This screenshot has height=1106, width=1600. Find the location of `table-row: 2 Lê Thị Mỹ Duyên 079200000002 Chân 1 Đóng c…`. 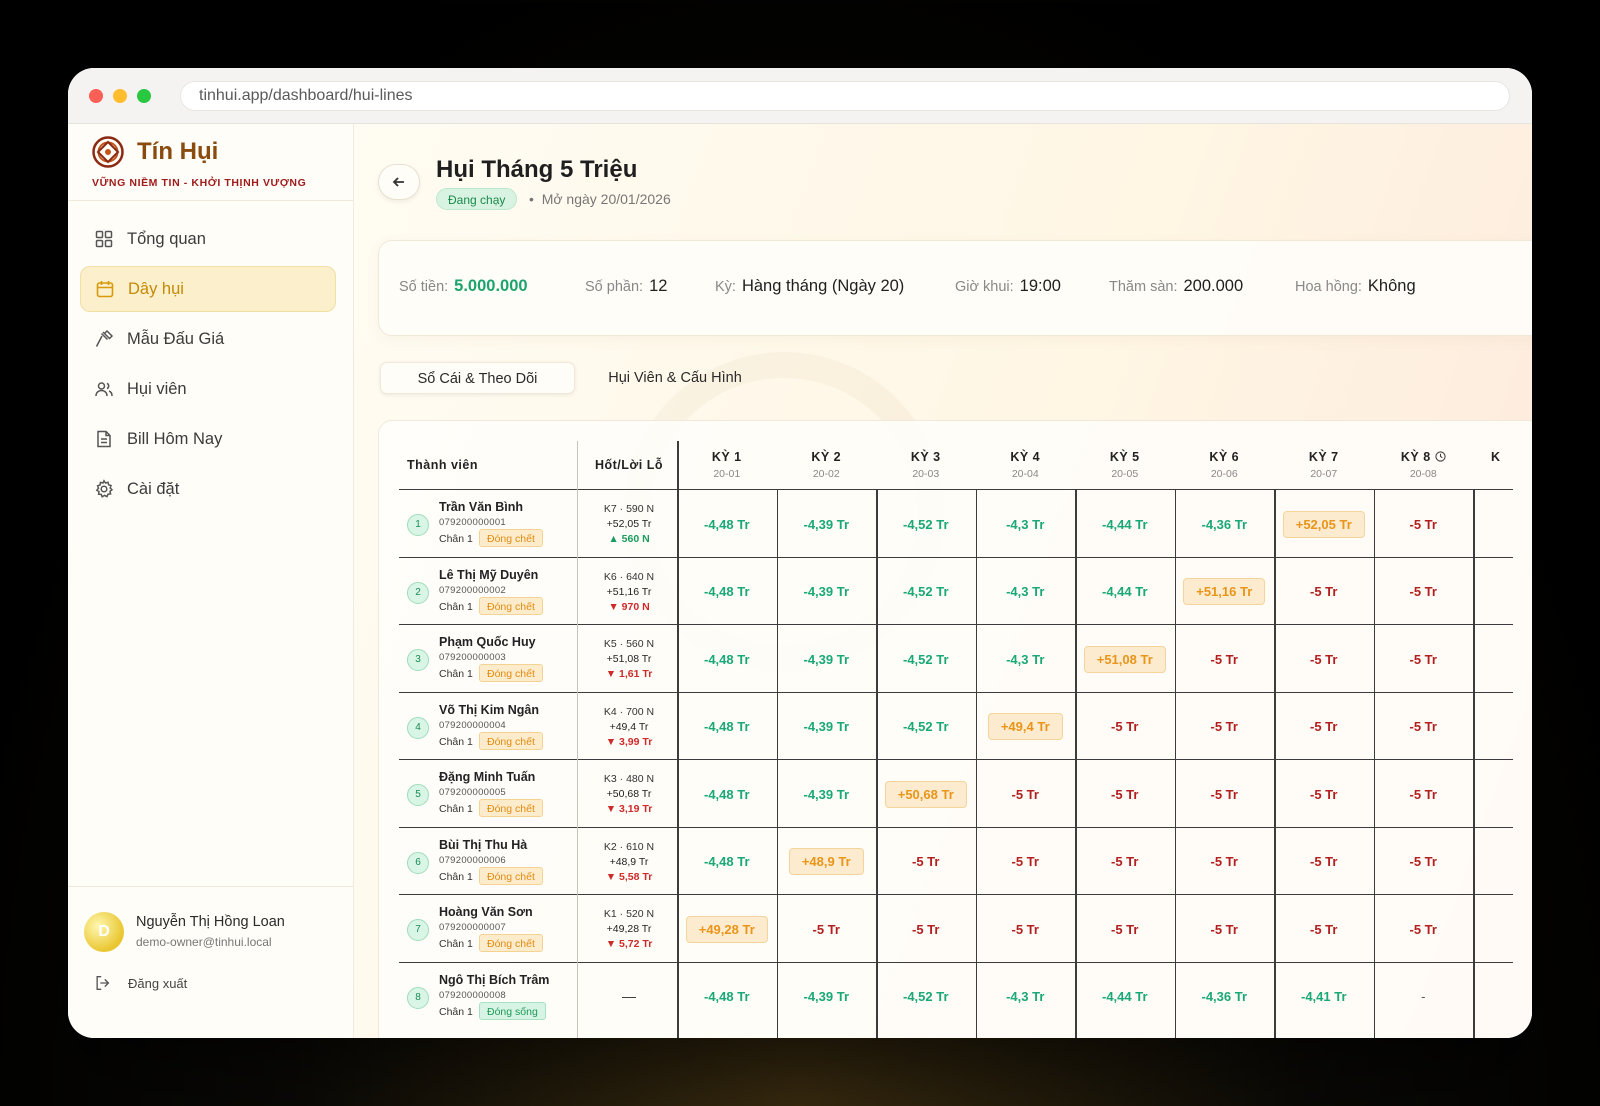

table-row: 2 Lê Thị Mỹ Duyên 079200000002 Chân 1 Đóng c… is located at coordinates (956, 591).